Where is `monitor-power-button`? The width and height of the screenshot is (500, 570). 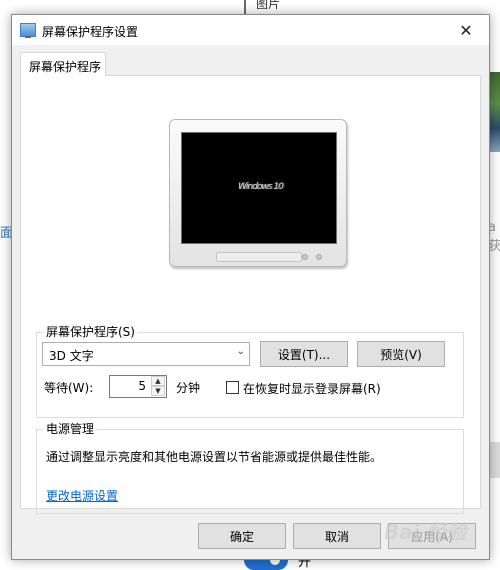
monitor-power-button is located at coordinates (319, 257).